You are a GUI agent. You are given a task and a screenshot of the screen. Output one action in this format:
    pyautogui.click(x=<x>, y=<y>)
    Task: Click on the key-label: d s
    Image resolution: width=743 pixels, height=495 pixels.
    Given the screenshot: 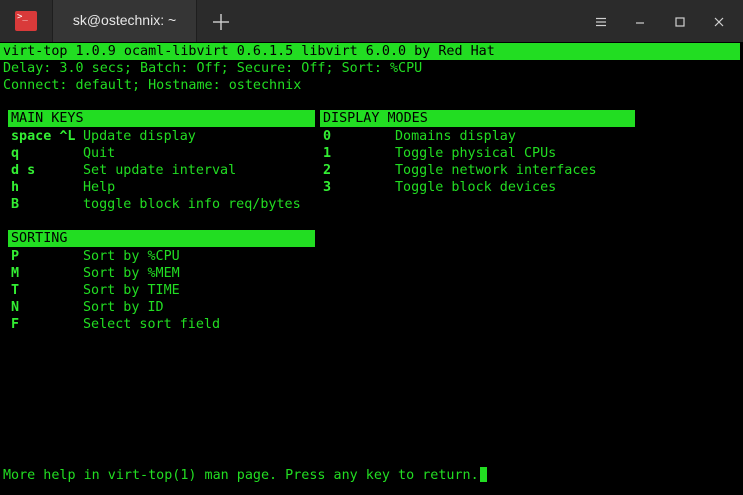 What is the action you would take?
    pyautogui.click(x=23, y=170)
    